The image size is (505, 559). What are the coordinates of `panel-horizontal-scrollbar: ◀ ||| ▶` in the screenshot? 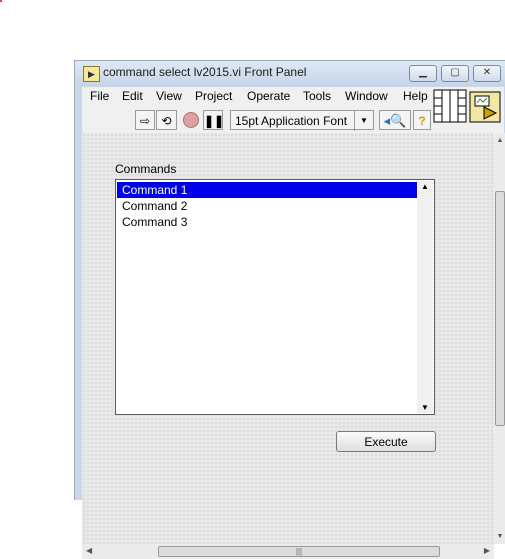 It's located at (288, 551).